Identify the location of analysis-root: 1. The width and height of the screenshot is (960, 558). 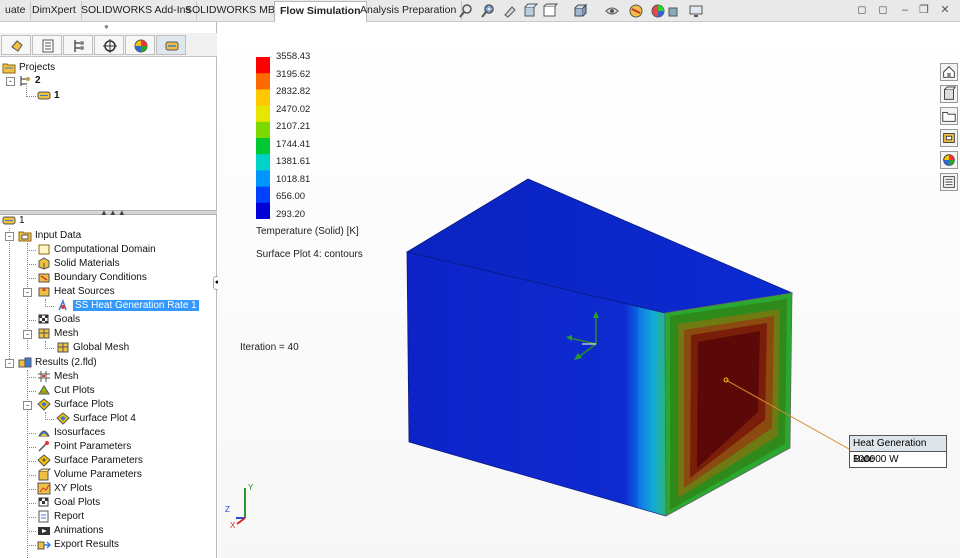
(13, 221).